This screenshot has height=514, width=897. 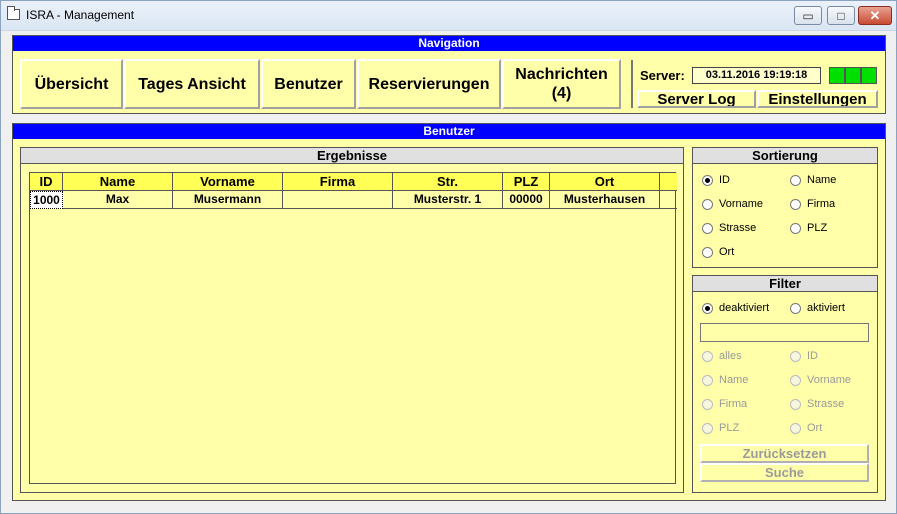 I want to click on column-header-ort: Ort, so click(x=605, y=182).